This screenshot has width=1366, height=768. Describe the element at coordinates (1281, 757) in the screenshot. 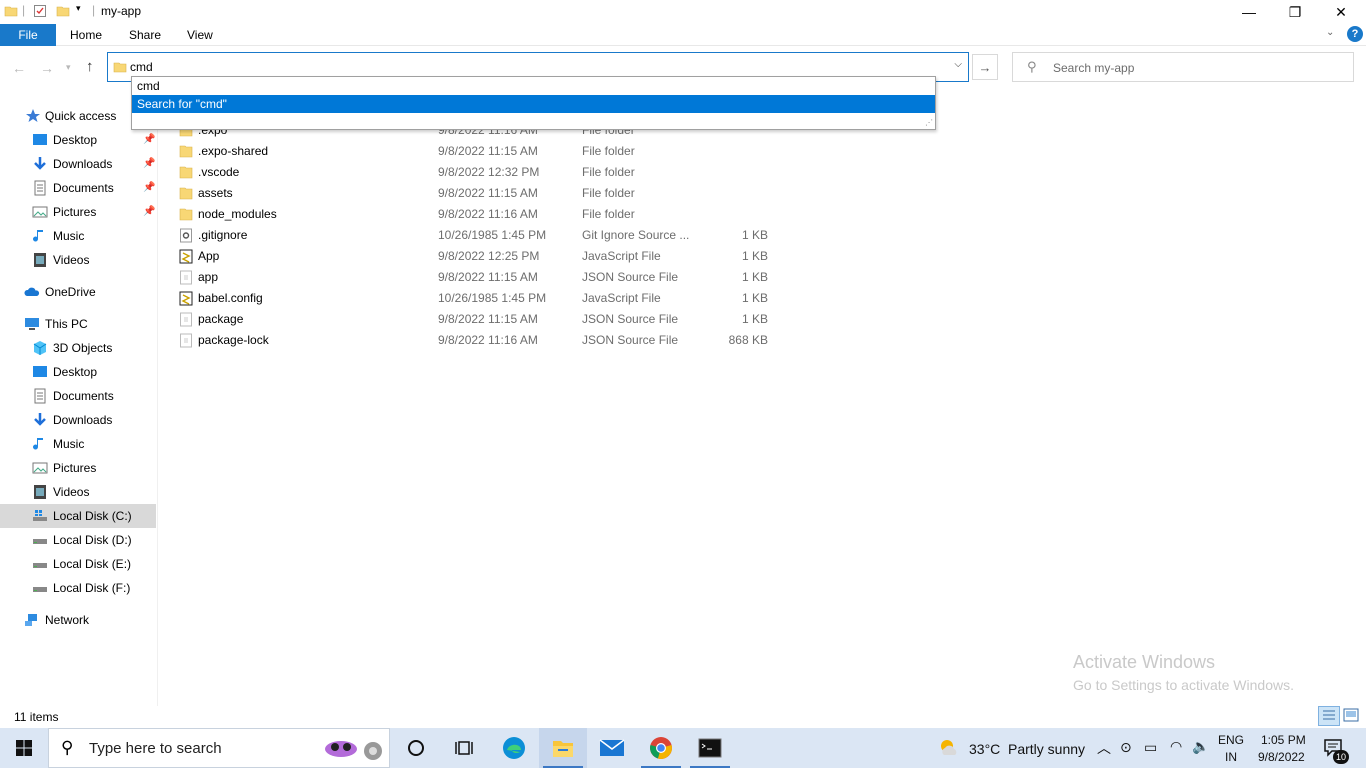

I see `clock-date: 9/8/2022` at that location.